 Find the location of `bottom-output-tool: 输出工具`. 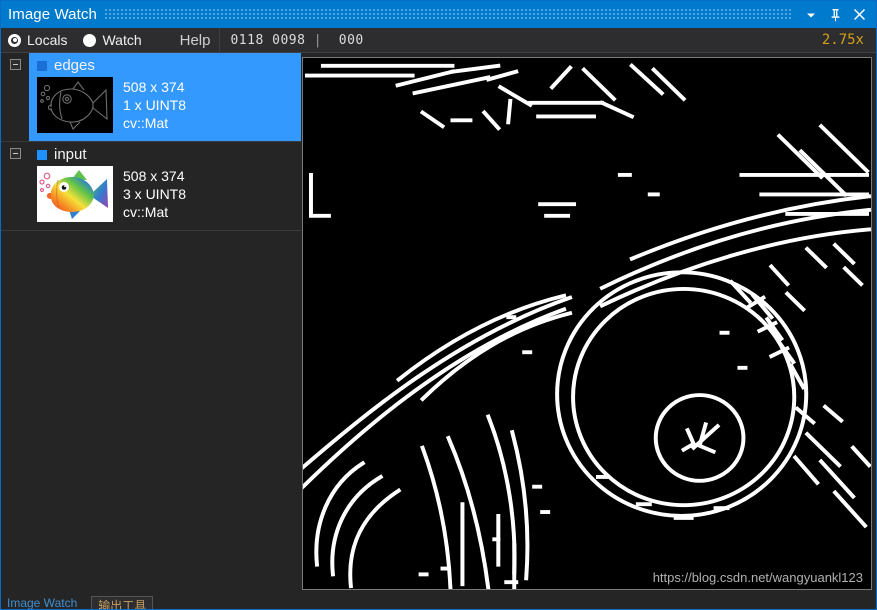

bottom-output-tool: 输出工具 is located at coordinates (122, 602).